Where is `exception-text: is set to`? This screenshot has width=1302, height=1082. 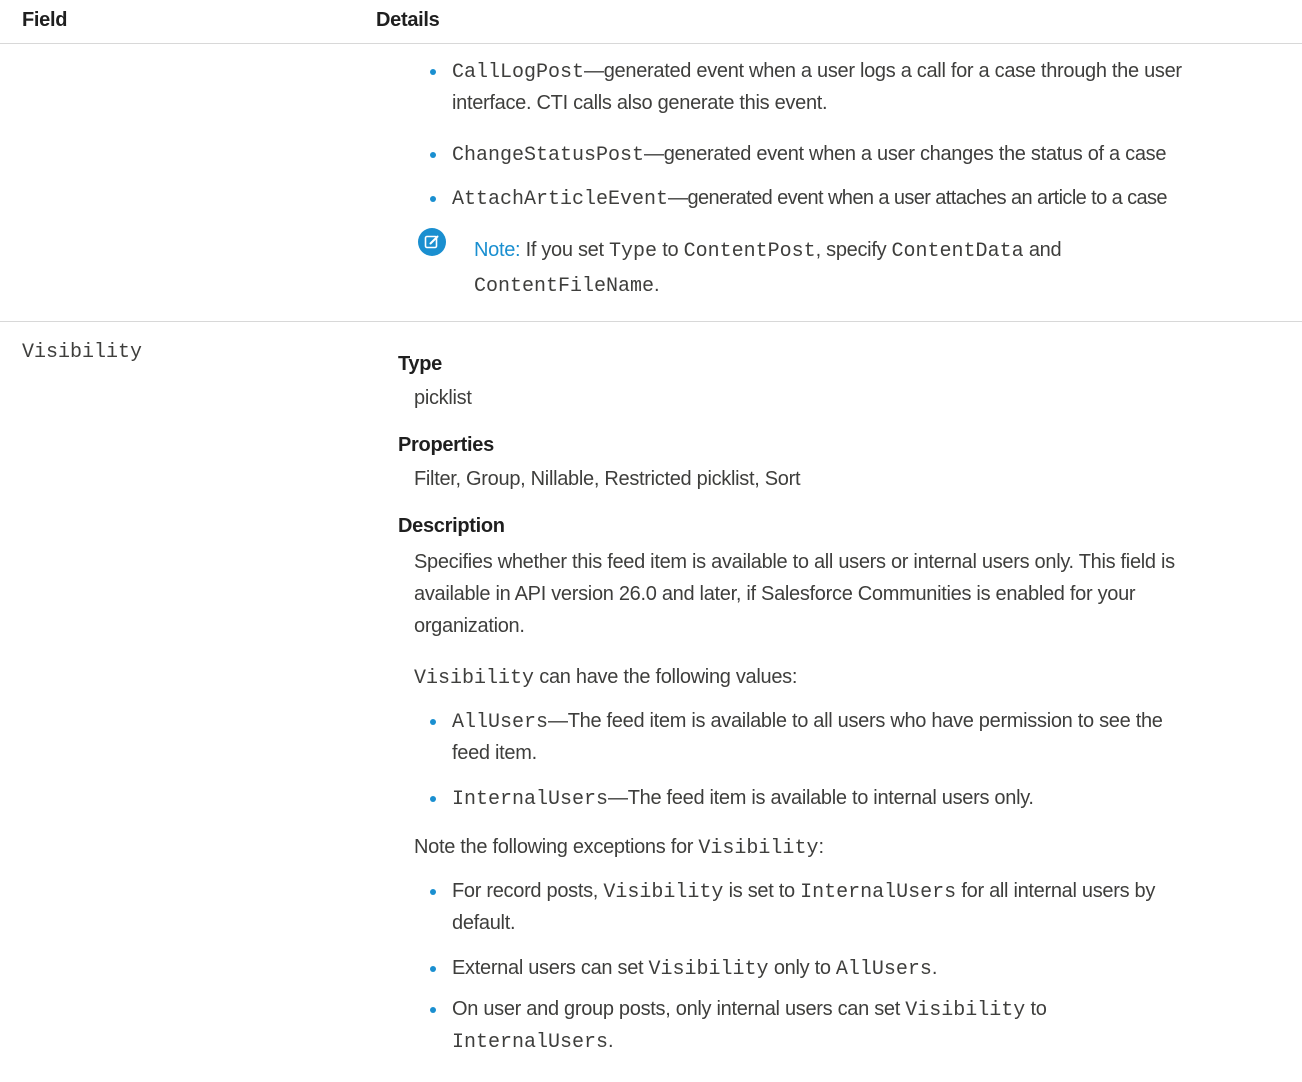
exception-text: is set to is located at coordinates (762, 891).